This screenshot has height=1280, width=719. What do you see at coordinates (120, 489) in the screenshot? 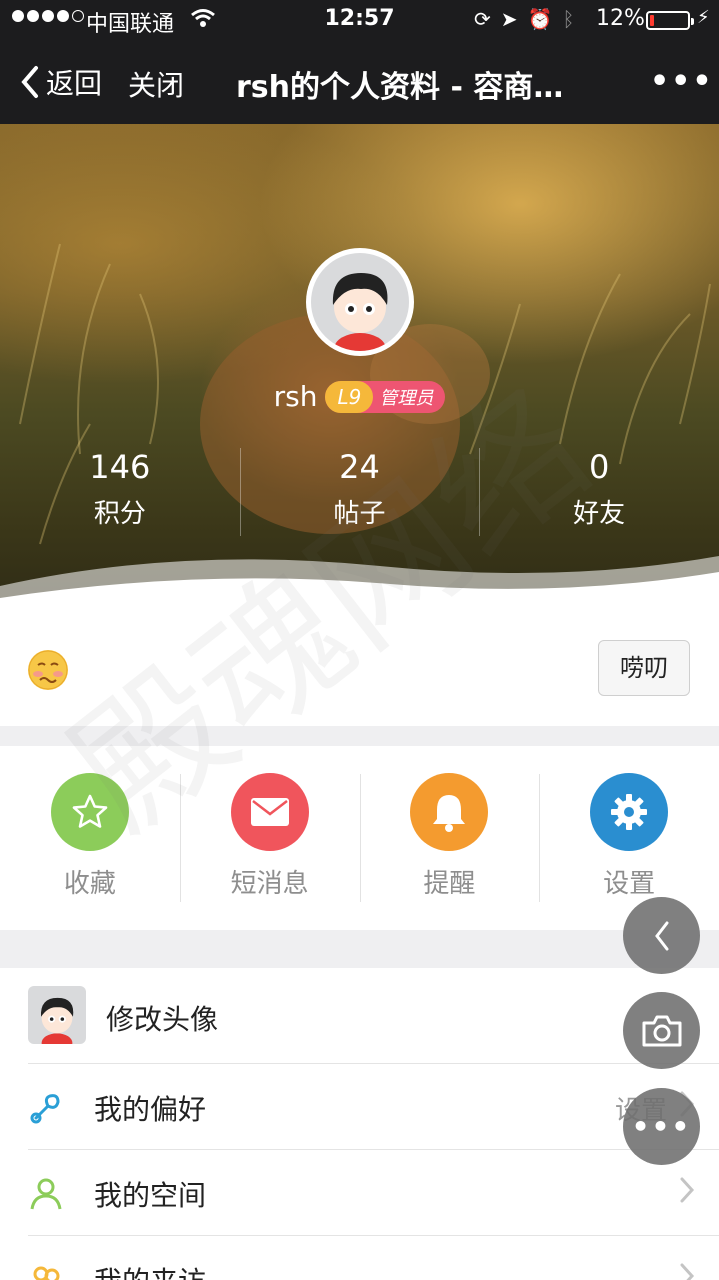
I see `stat-points: 146 积分` at bounding box center [120, 489].